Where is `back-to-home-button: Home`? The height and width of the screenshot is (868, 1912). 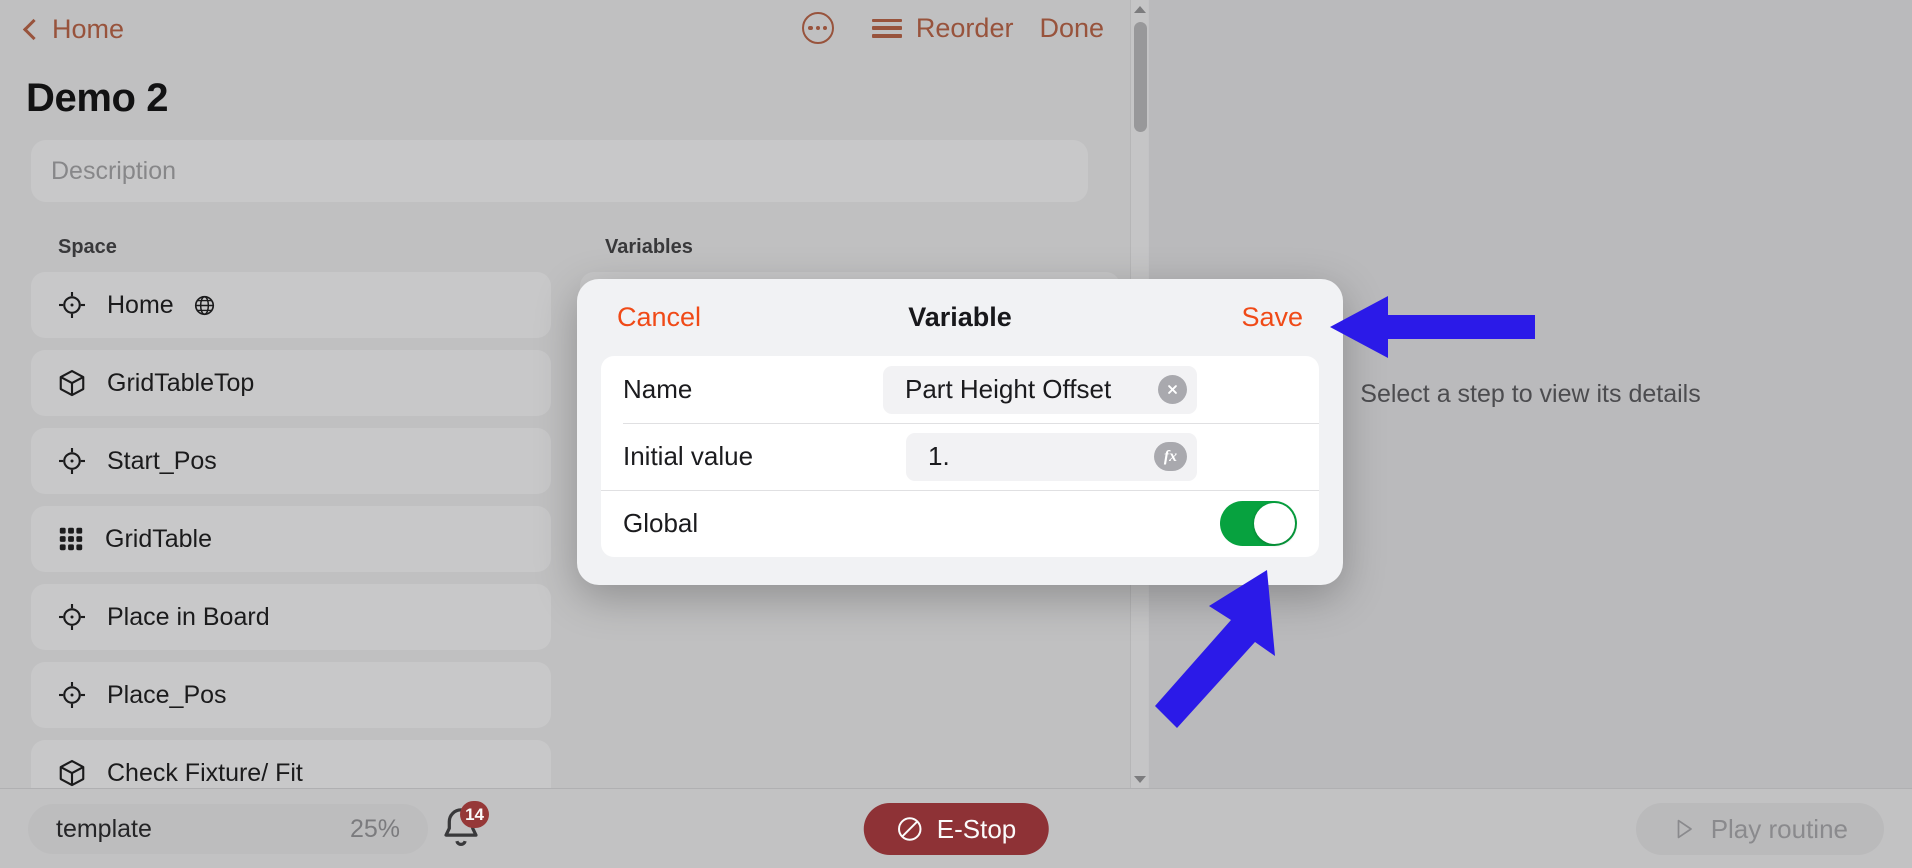
back-to-home-button: Home is located at coordinates (73, 29).